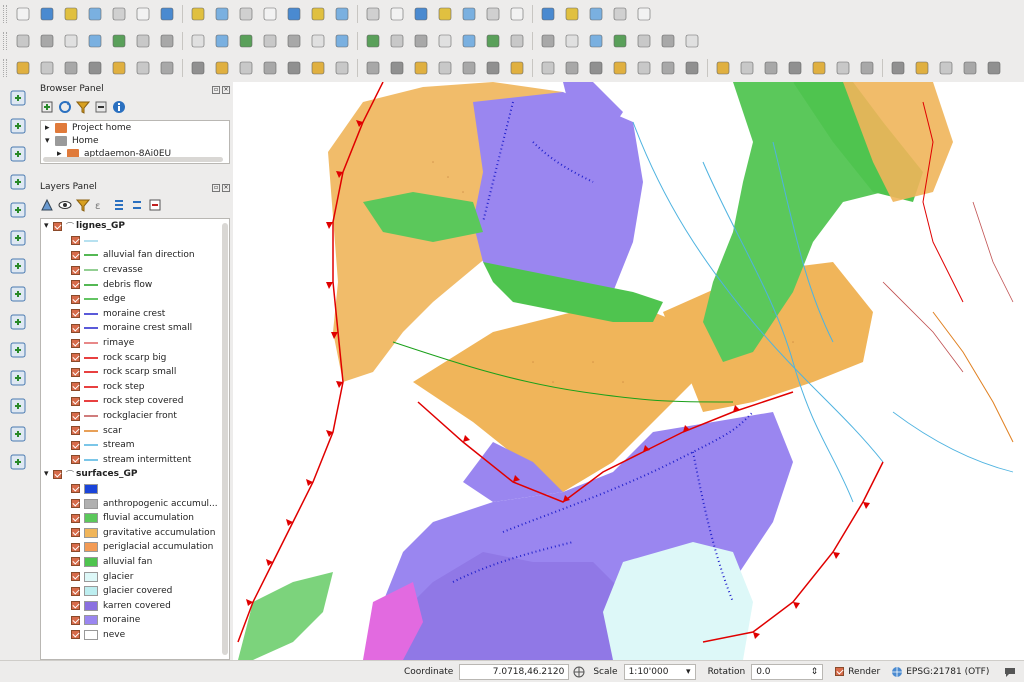 Image resolution: width=1024 pixels, height=682 pixels. Describe the element at coordinates (514, 671) in the screenshot. I see `coordinate-field: 7.0718,46.2120` at that location.